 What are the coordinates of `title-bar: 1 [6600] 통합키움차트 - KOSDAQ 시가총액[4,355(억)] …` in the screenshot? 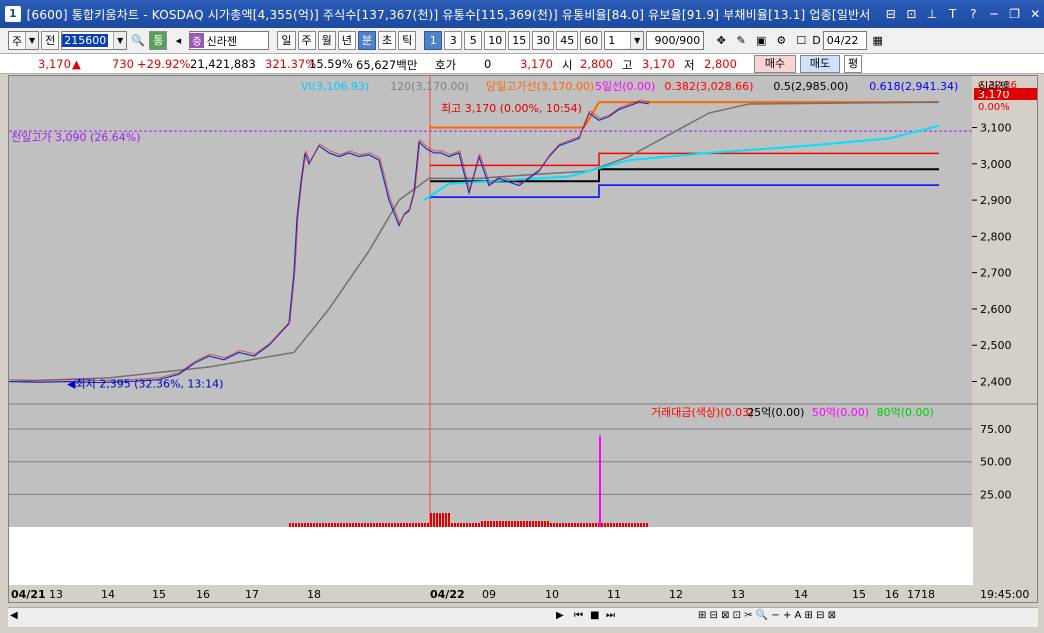 It's located at (522, 14).